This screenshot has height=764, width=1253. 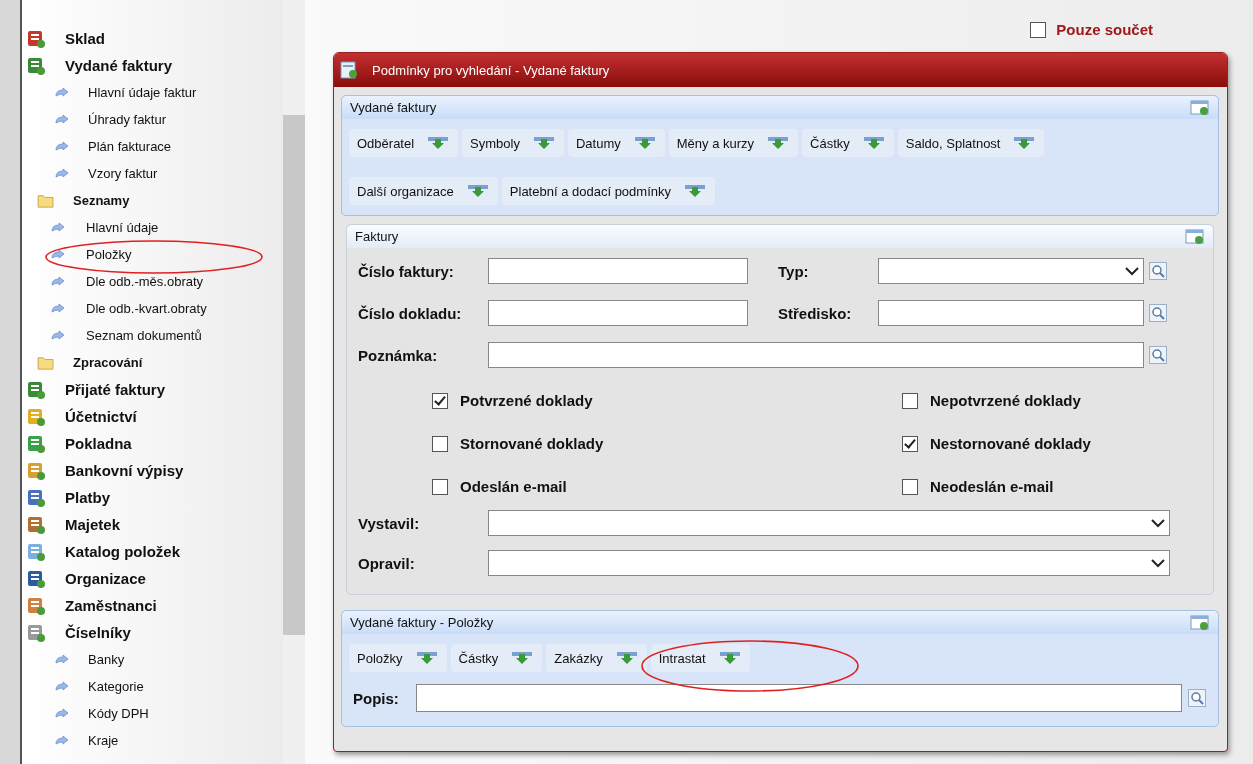 What do you see at coordinates (152, 227) in the screenshot?
I see `sidebar-item: Hlavní údaje` at bounding box center [152, 227].